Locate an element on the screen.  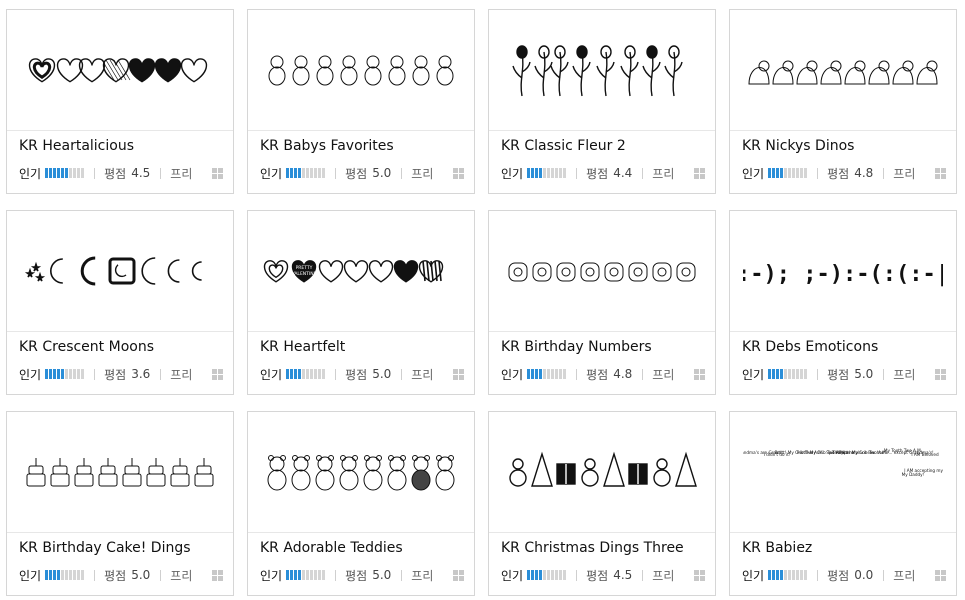
font-card: KR Classic Fleur 2 인기 평점 4.4 프리 is located at coordinates (602, 101).